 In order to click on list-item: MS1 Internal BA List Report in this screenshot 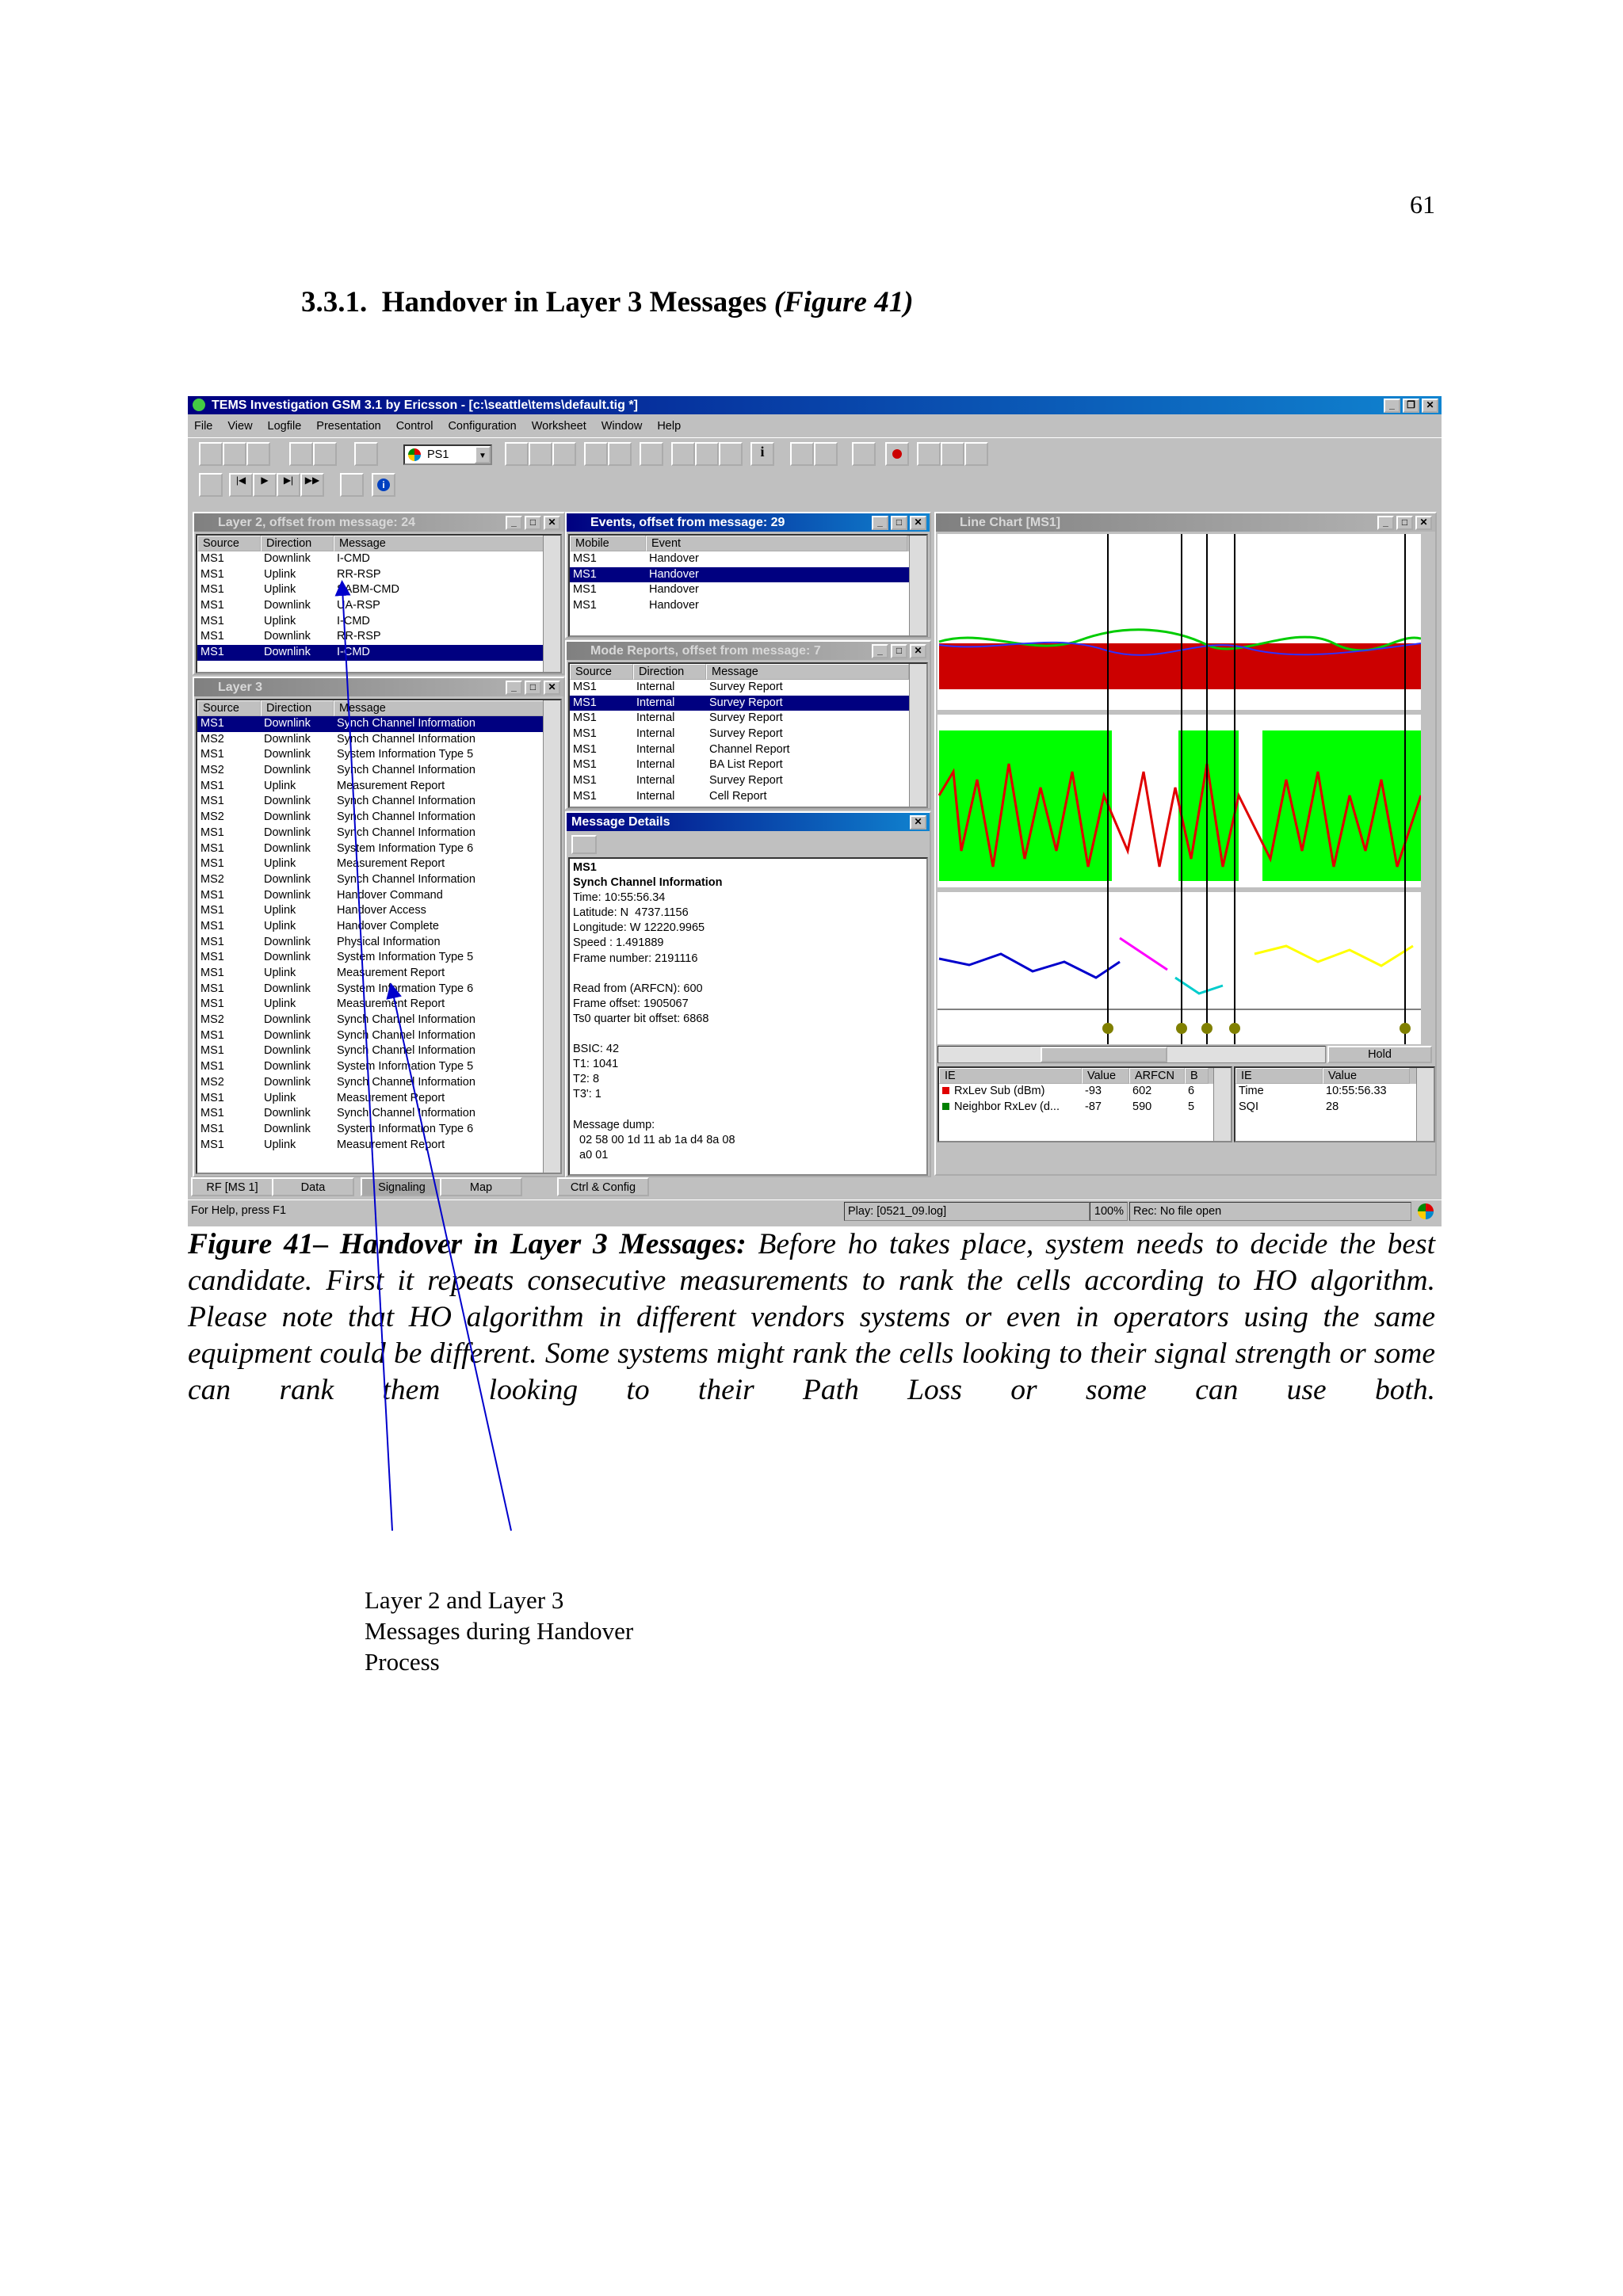, I will do `click(748, 765)`.